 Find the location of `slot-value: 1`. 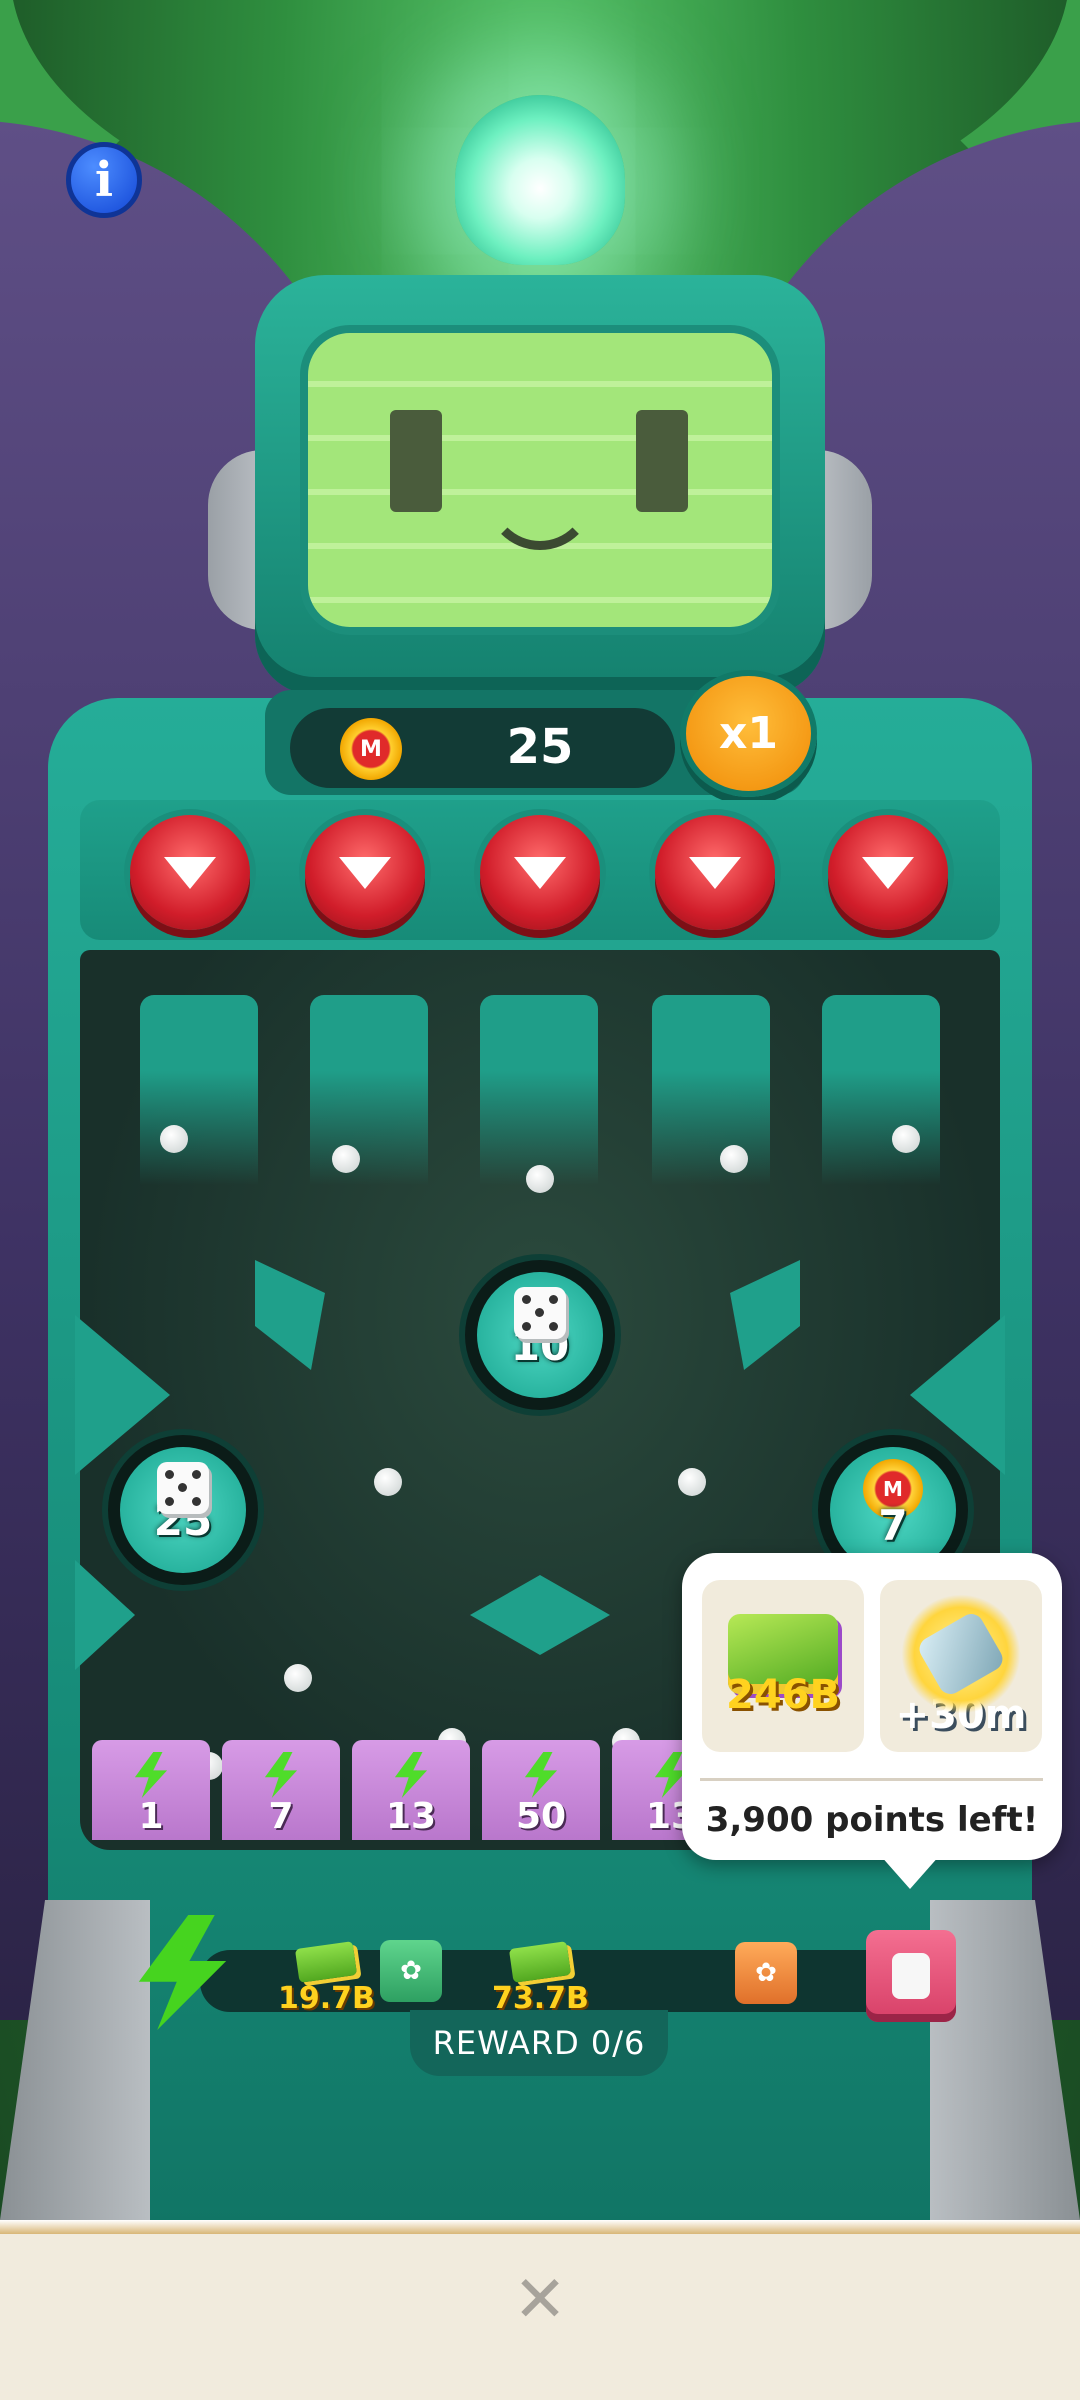

slot-value: 1 is located at coordinates (151, 1816).